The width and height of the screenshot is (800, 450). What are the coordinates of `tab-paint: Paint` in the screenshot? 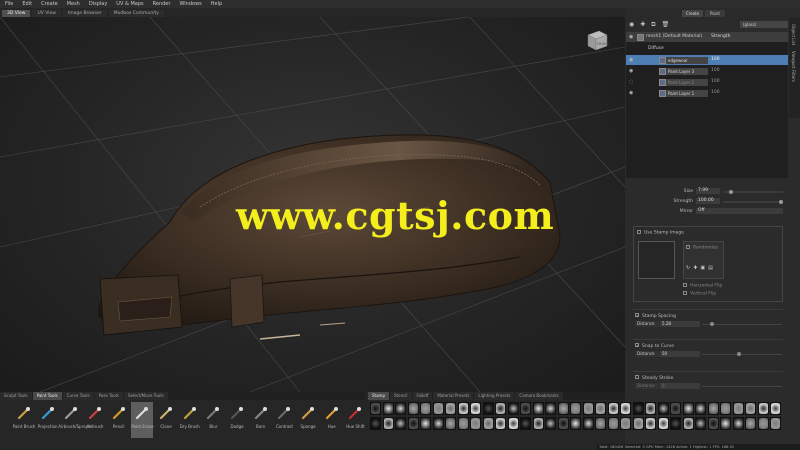 It's located at (715, 13).